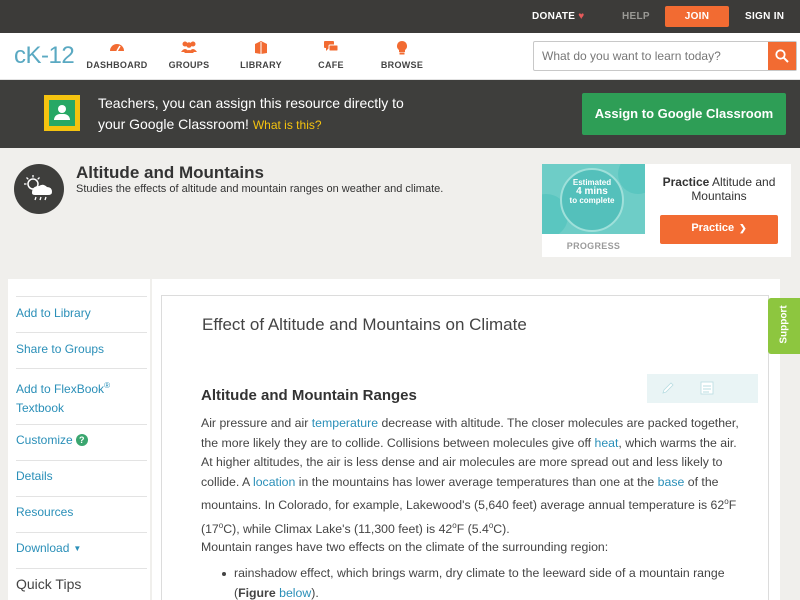 This screenshot has height=600, width=800. I want to click on donate-label: DONATE, so click(554, 16).